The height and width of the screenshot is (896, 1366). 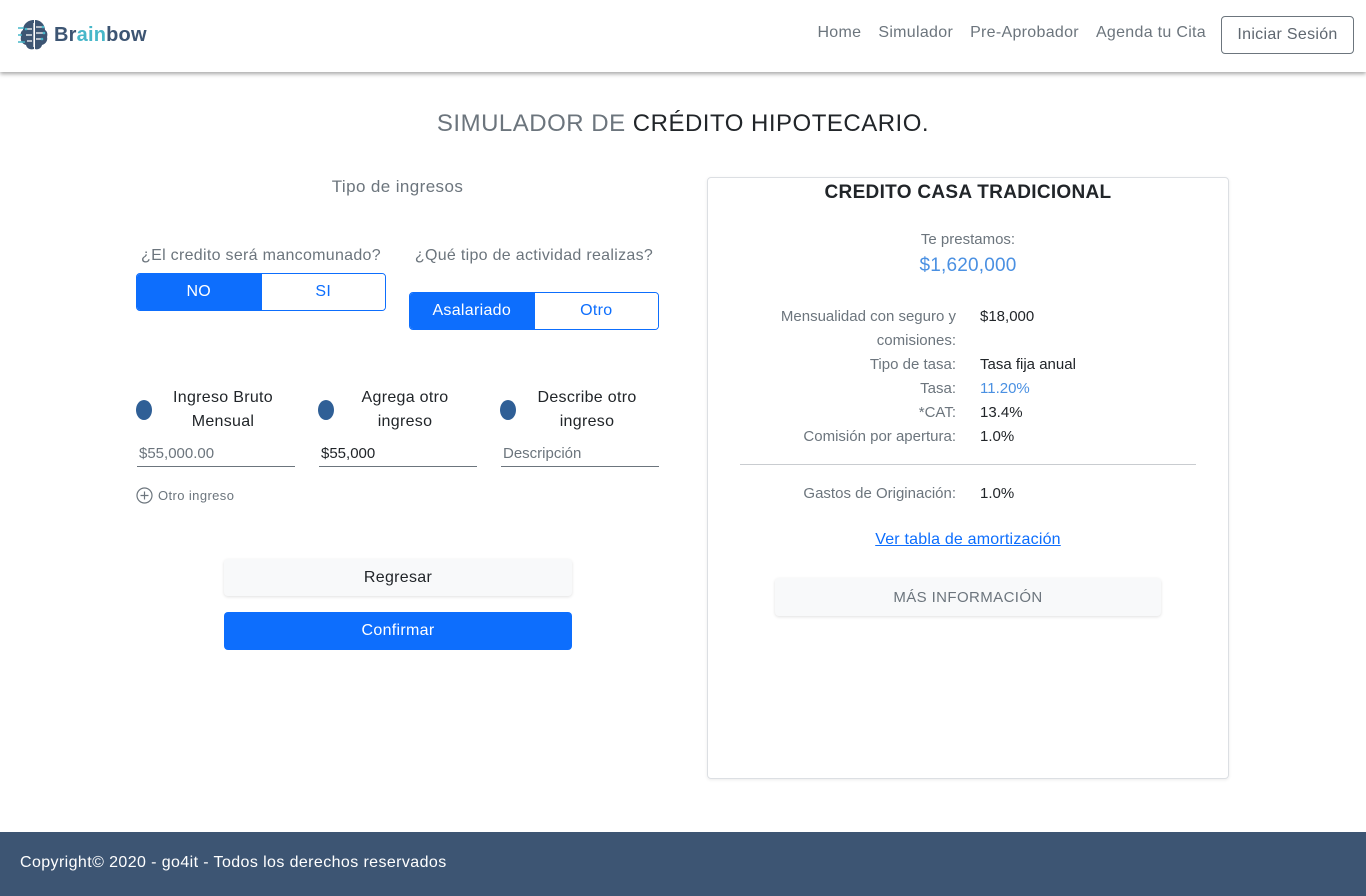 What do you see at coordinates (144, 495) in the screenshot?
I see `plus-circle-icon` at bounding box center [144, 495].